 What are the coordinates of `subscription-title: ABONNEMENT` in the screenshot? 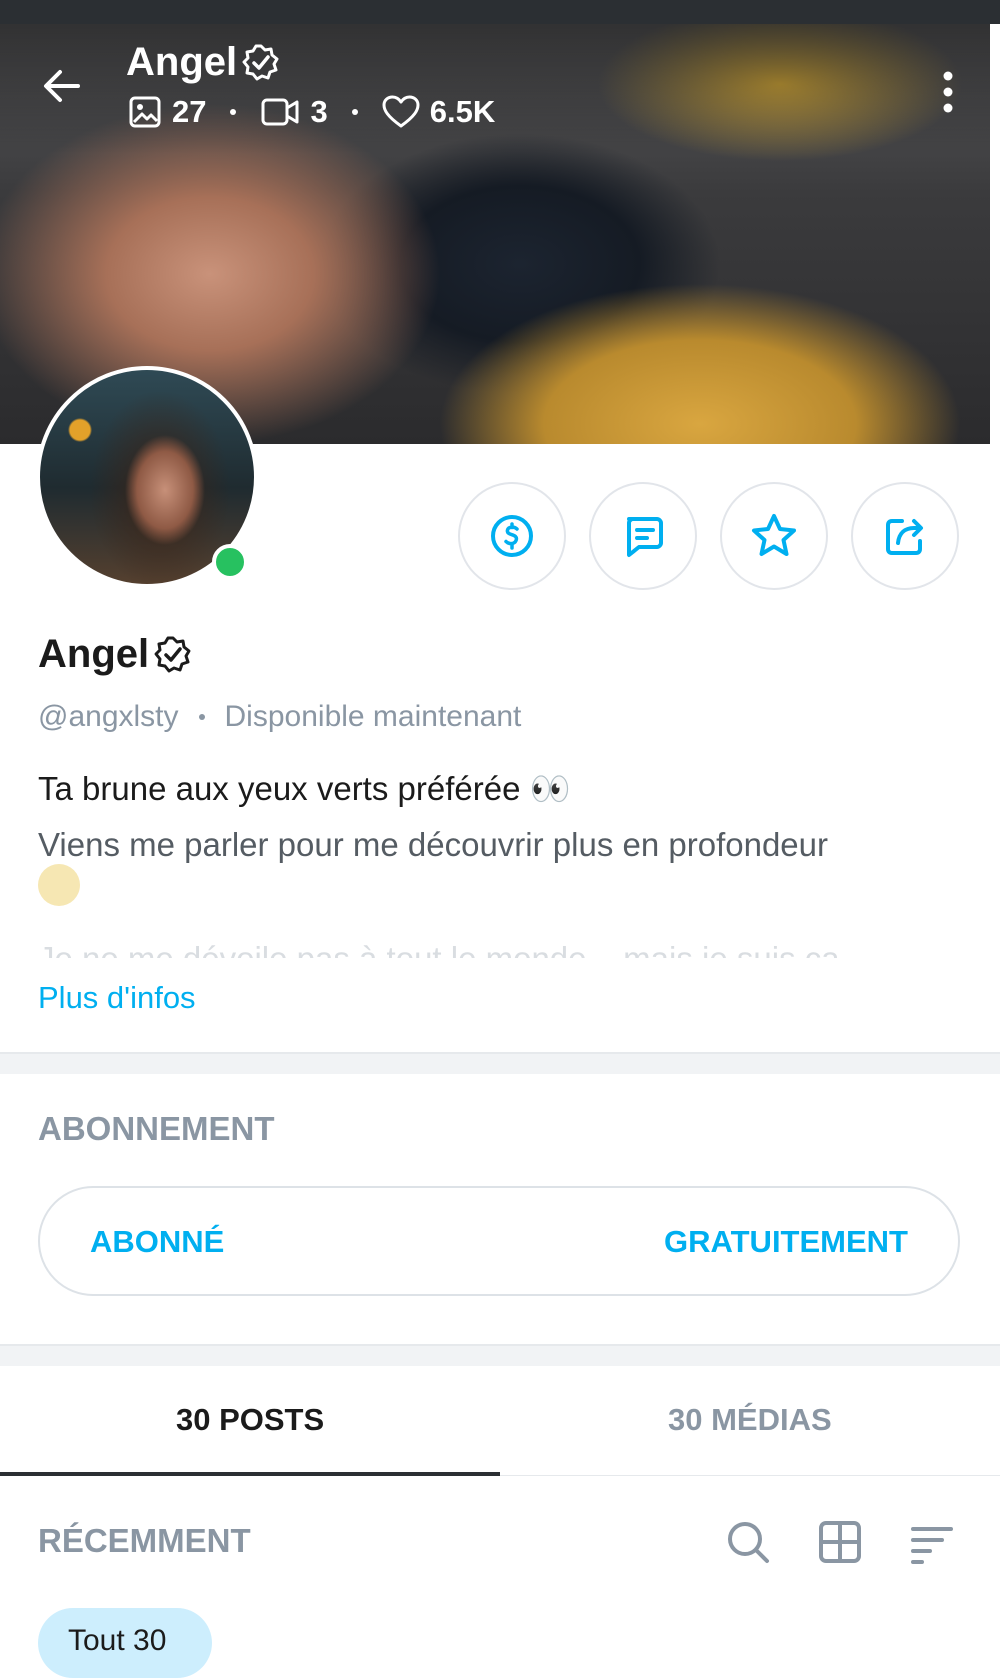 It's located at (156, 1128).